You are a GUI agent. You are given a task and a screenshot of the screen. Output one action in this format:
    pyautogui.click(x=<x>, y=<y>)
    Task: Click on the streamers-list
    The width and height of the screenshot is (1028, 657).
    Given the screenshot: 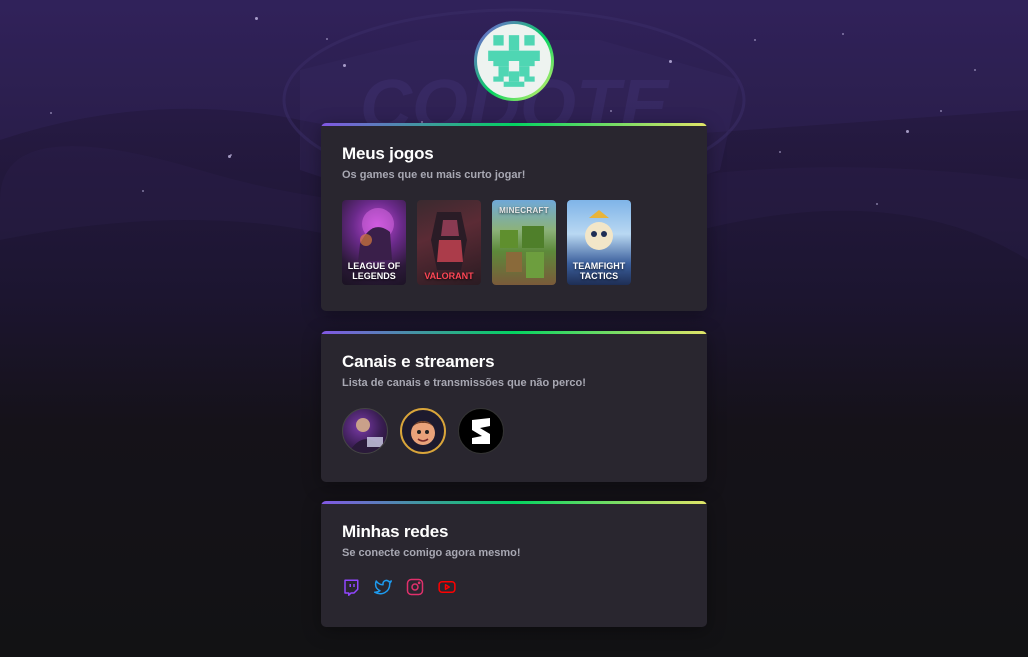 What is the action you would take?
    pyautogui.click(x=423, y=431)
    